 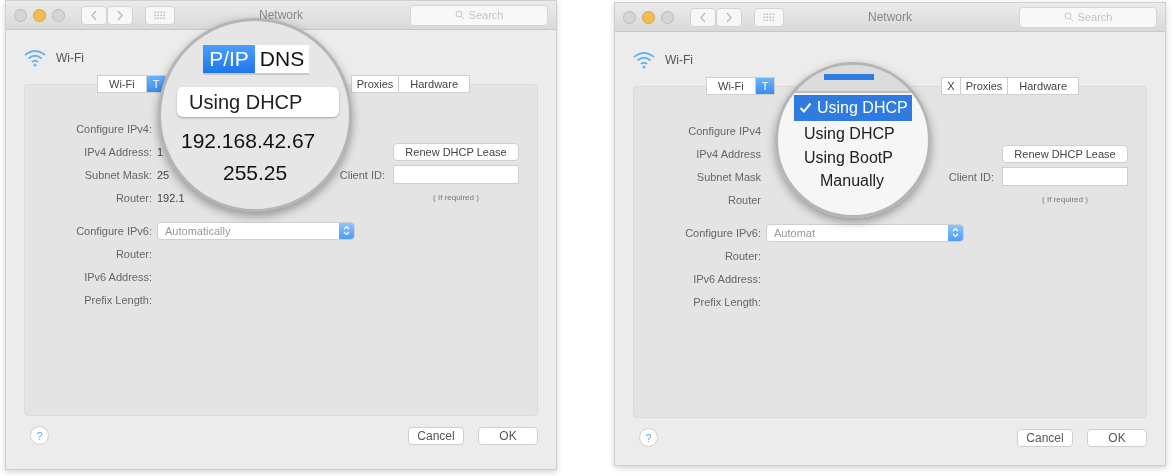 I want to click on check-icon, so click(x=805, y=108).